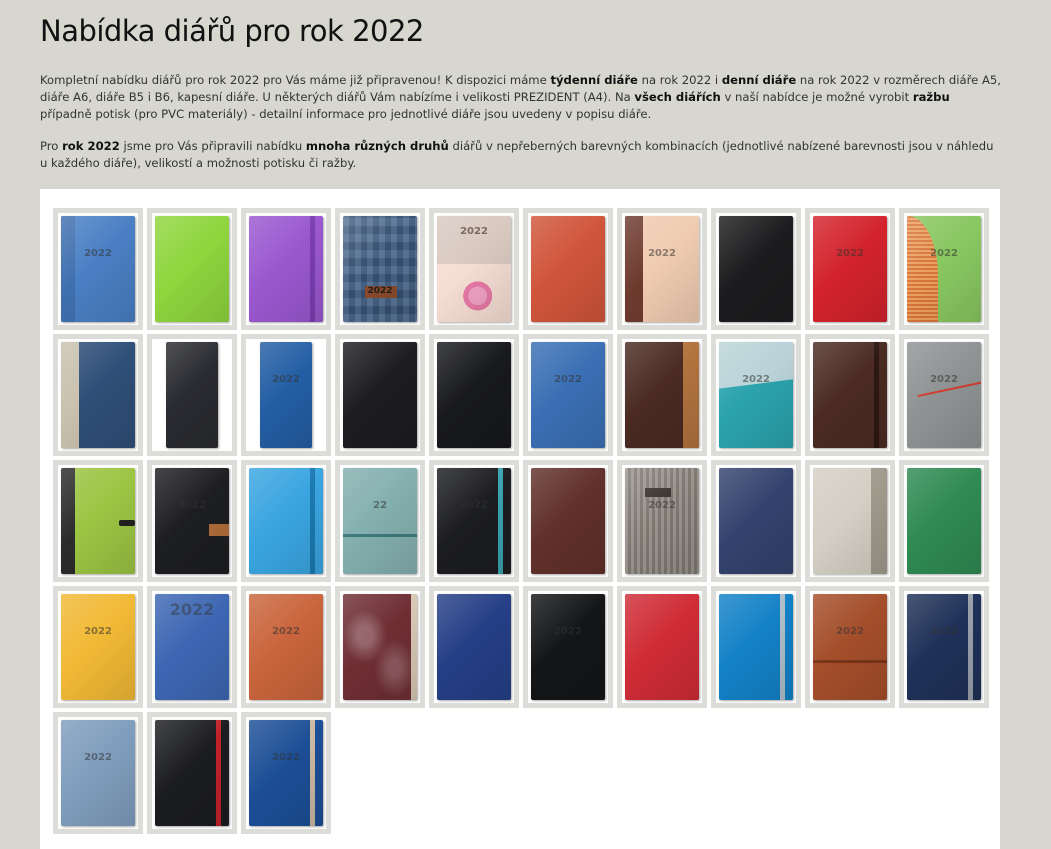 The height and width of the screenshot is (849, 1051). I want to click on intro-text-run: na rok 2022 i, so click(679, 80).